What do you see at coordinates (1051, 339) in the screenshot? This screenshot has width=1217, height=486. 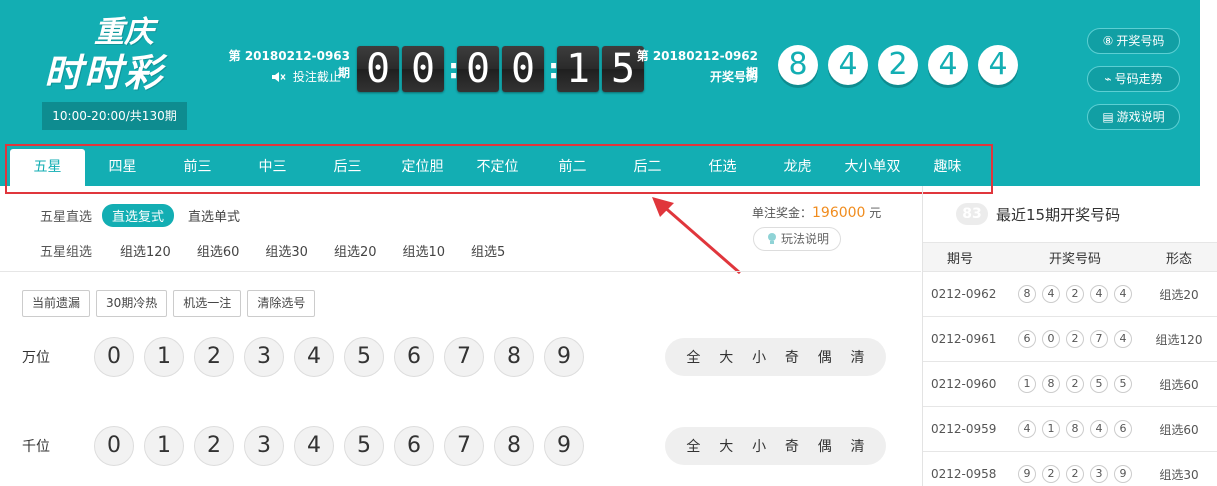 I see `draw-number: 0` at bounding box center [1051, 339].